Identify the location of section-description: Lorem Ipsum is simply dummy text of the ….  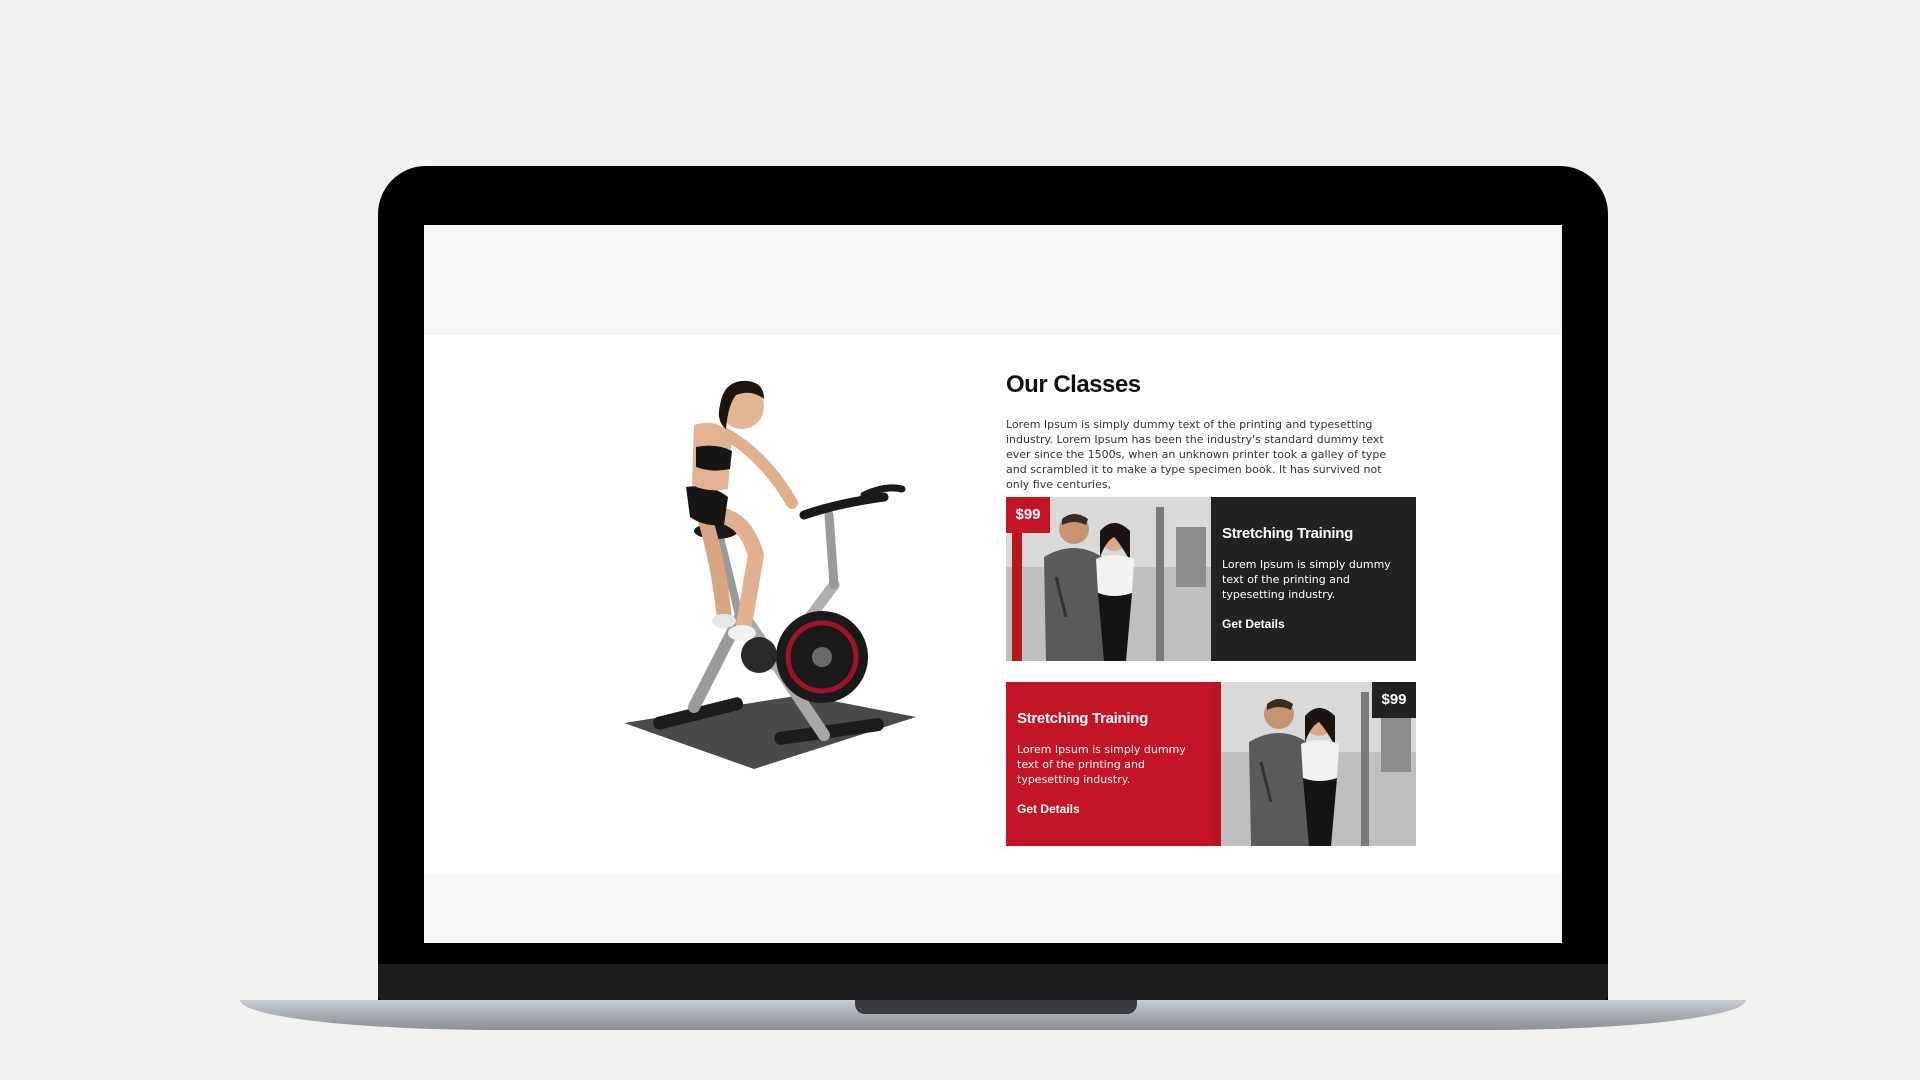
(1196, 454).